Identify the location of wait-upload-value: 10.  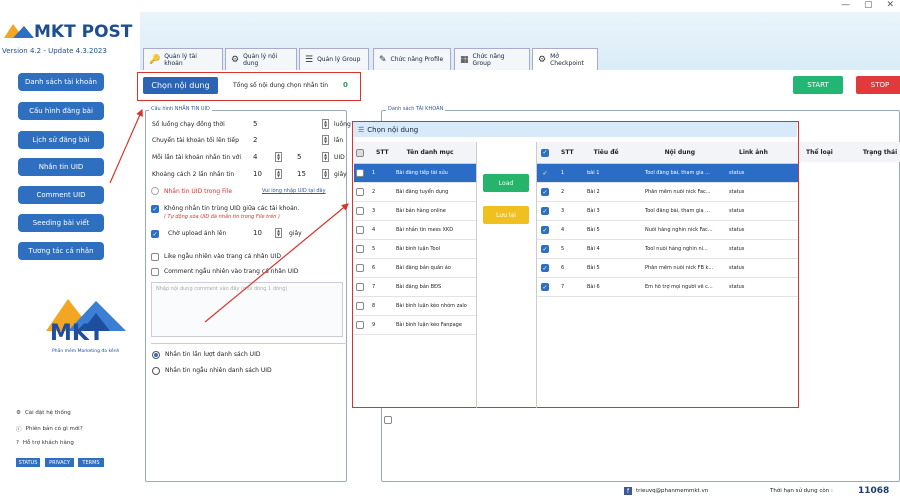
(257, 233).